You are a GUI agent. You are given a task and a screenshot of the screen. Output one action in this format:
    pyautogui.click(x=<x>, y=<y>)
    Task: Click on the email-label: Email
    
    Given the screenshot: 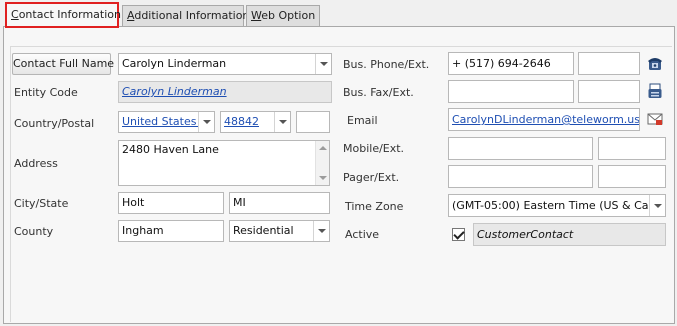 What is the action you would take?
    pyautogui.click(x=362, y=120)
    